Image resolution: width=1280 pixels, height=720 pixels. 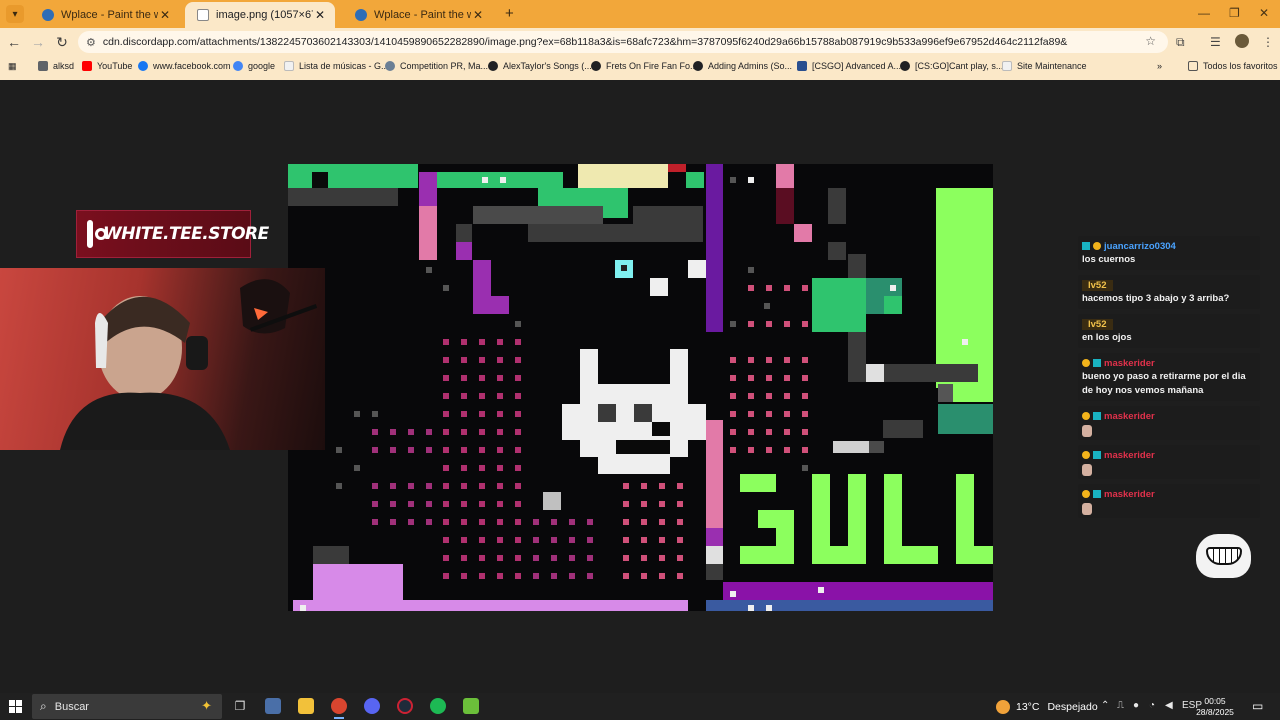 What do you see at coordinates (1234, 13) in the screenshot?
I see `restore-icon: ❐` at bounding box center [1234, 13].